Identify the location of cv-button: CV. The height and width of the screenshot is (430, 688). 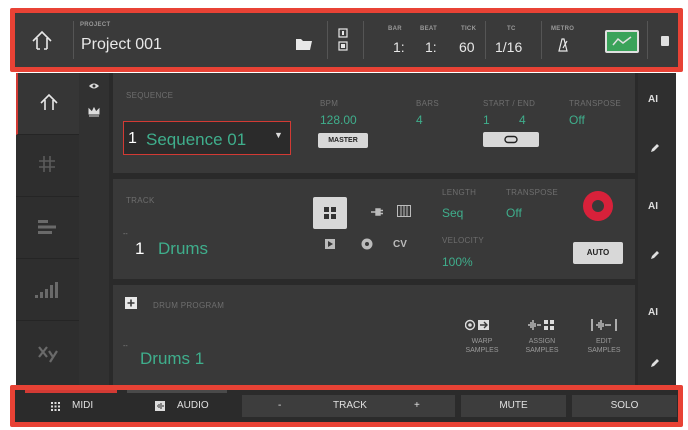
(400, 244).